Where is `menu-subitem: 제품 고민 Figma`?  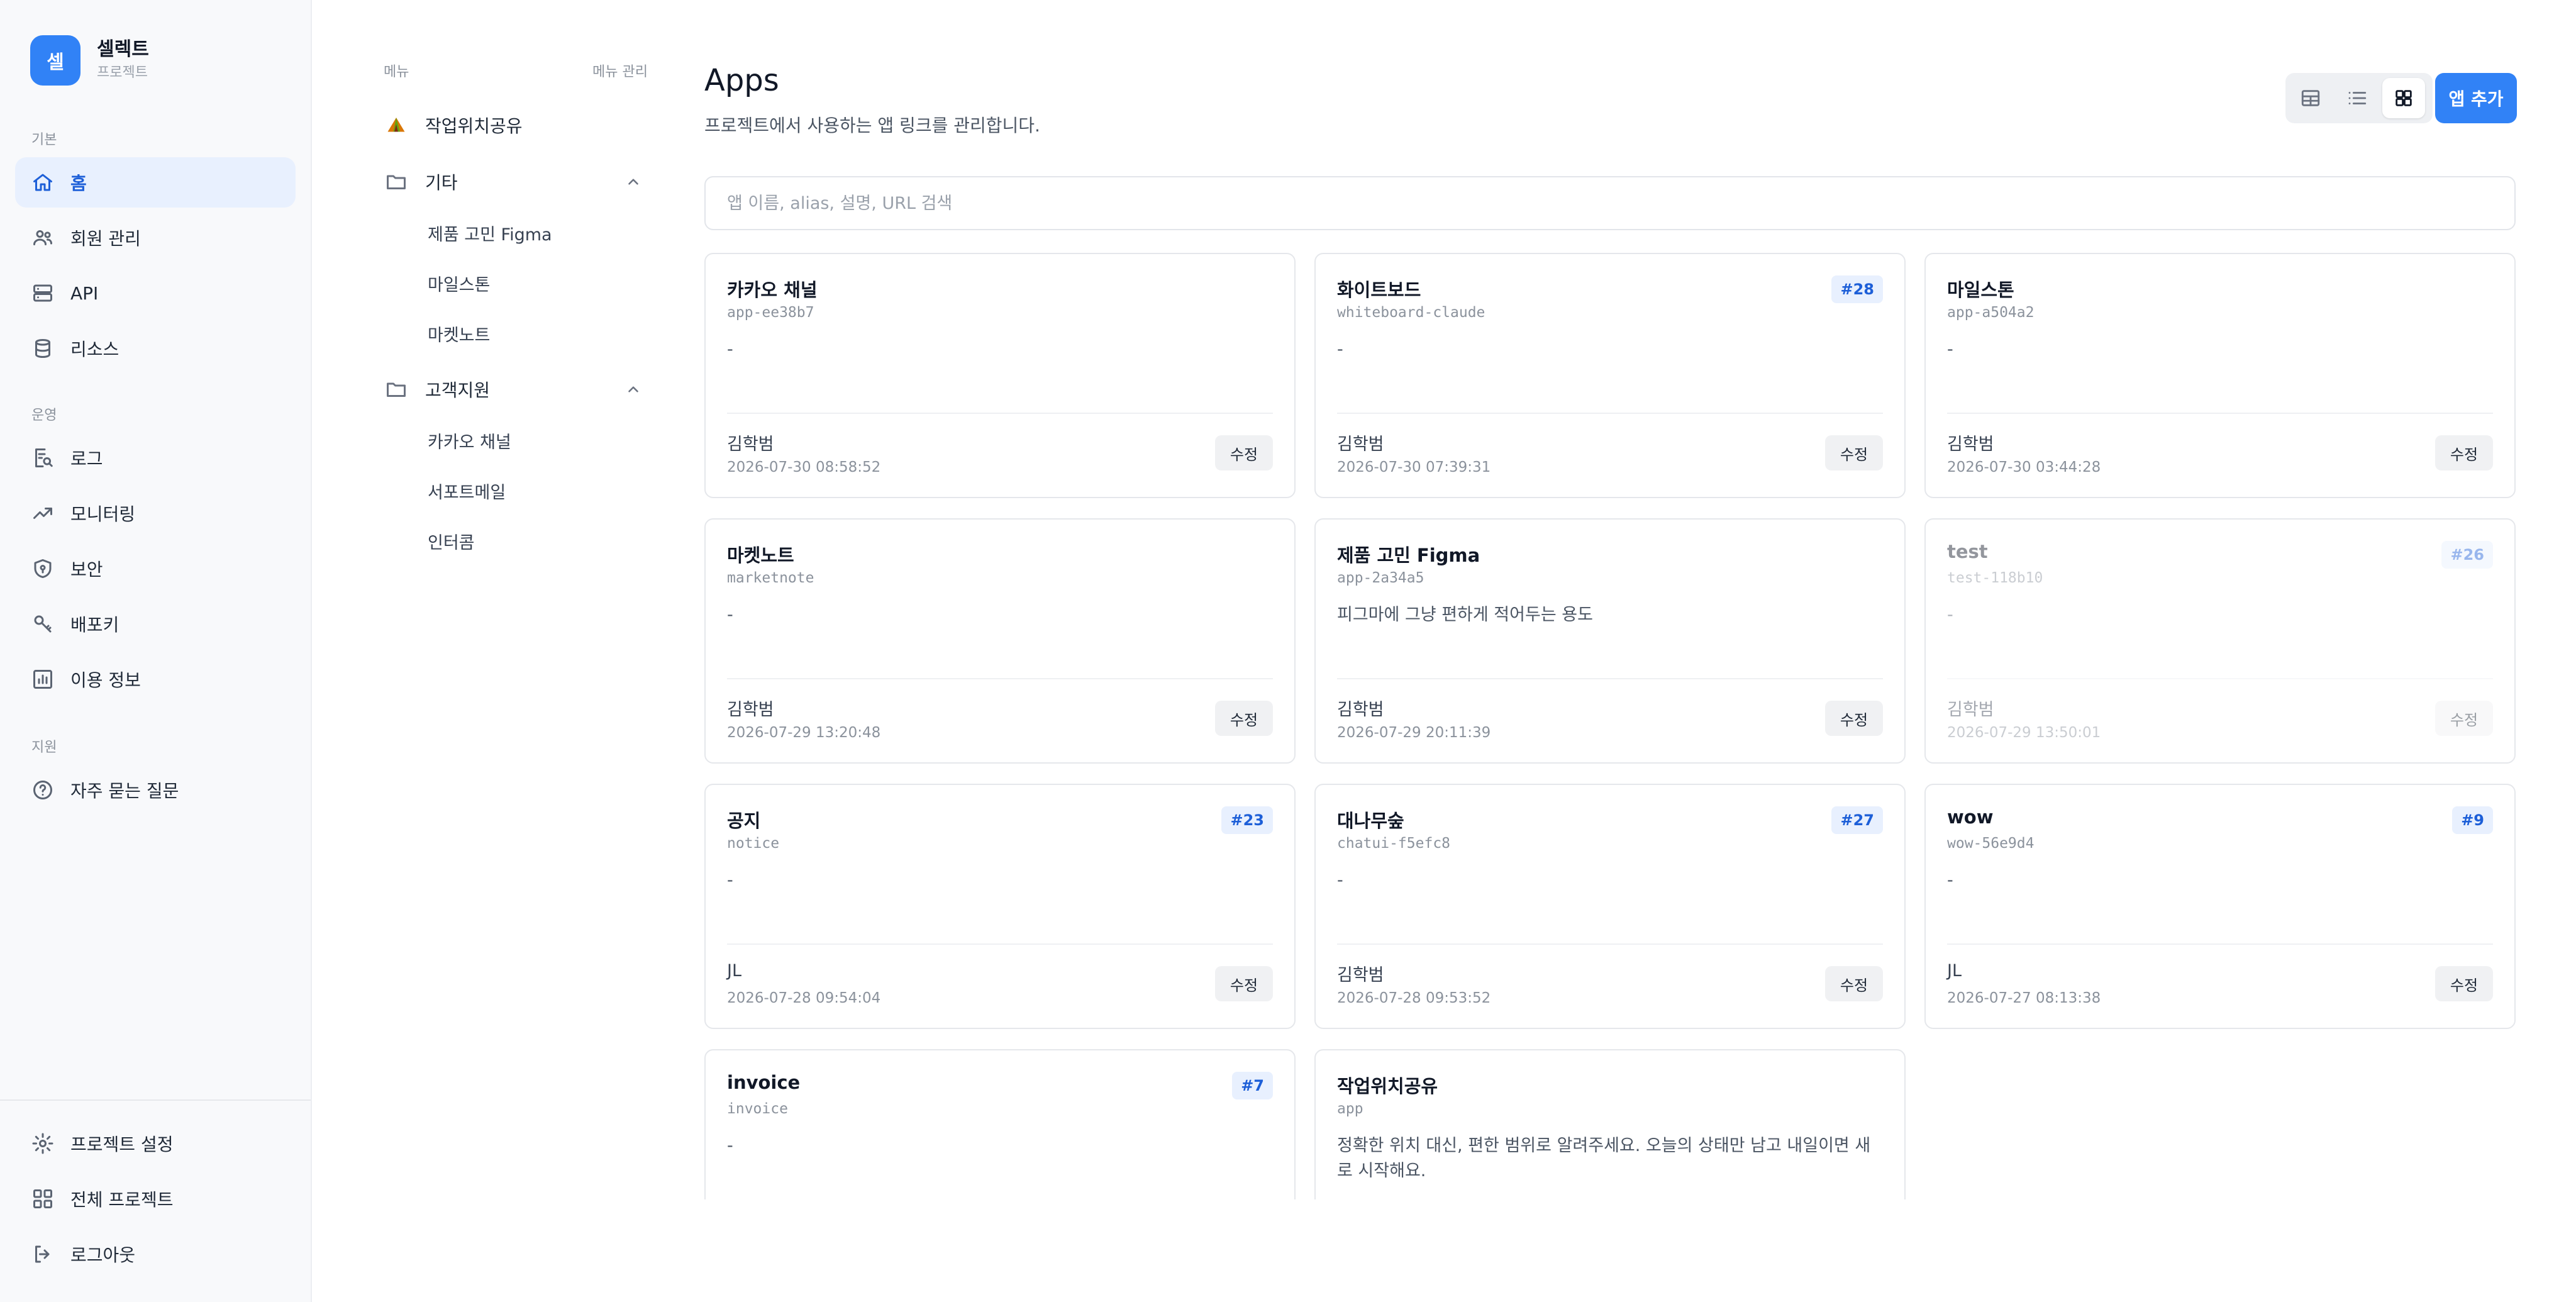 menu-subitem: 제품 고민 Figma is located at coordinates (490, 233).